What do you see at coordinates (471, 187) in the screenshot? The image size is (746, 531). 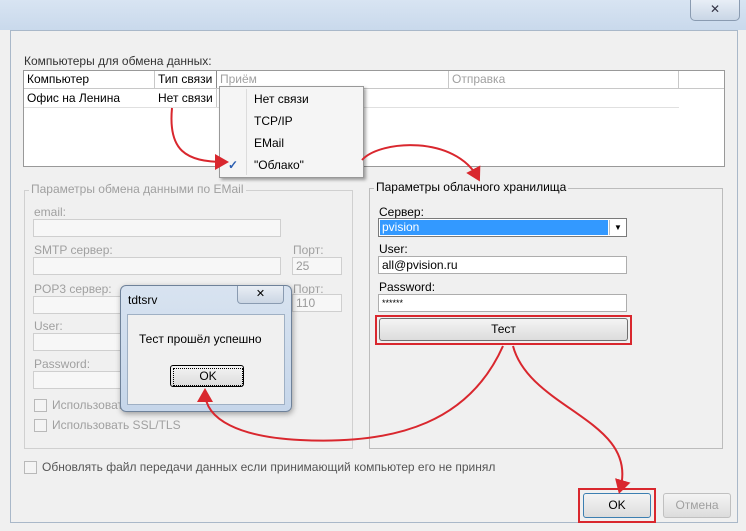 I see `cloud-params-title: Параметры облачного хранилища` at bounding box center [471, 187].